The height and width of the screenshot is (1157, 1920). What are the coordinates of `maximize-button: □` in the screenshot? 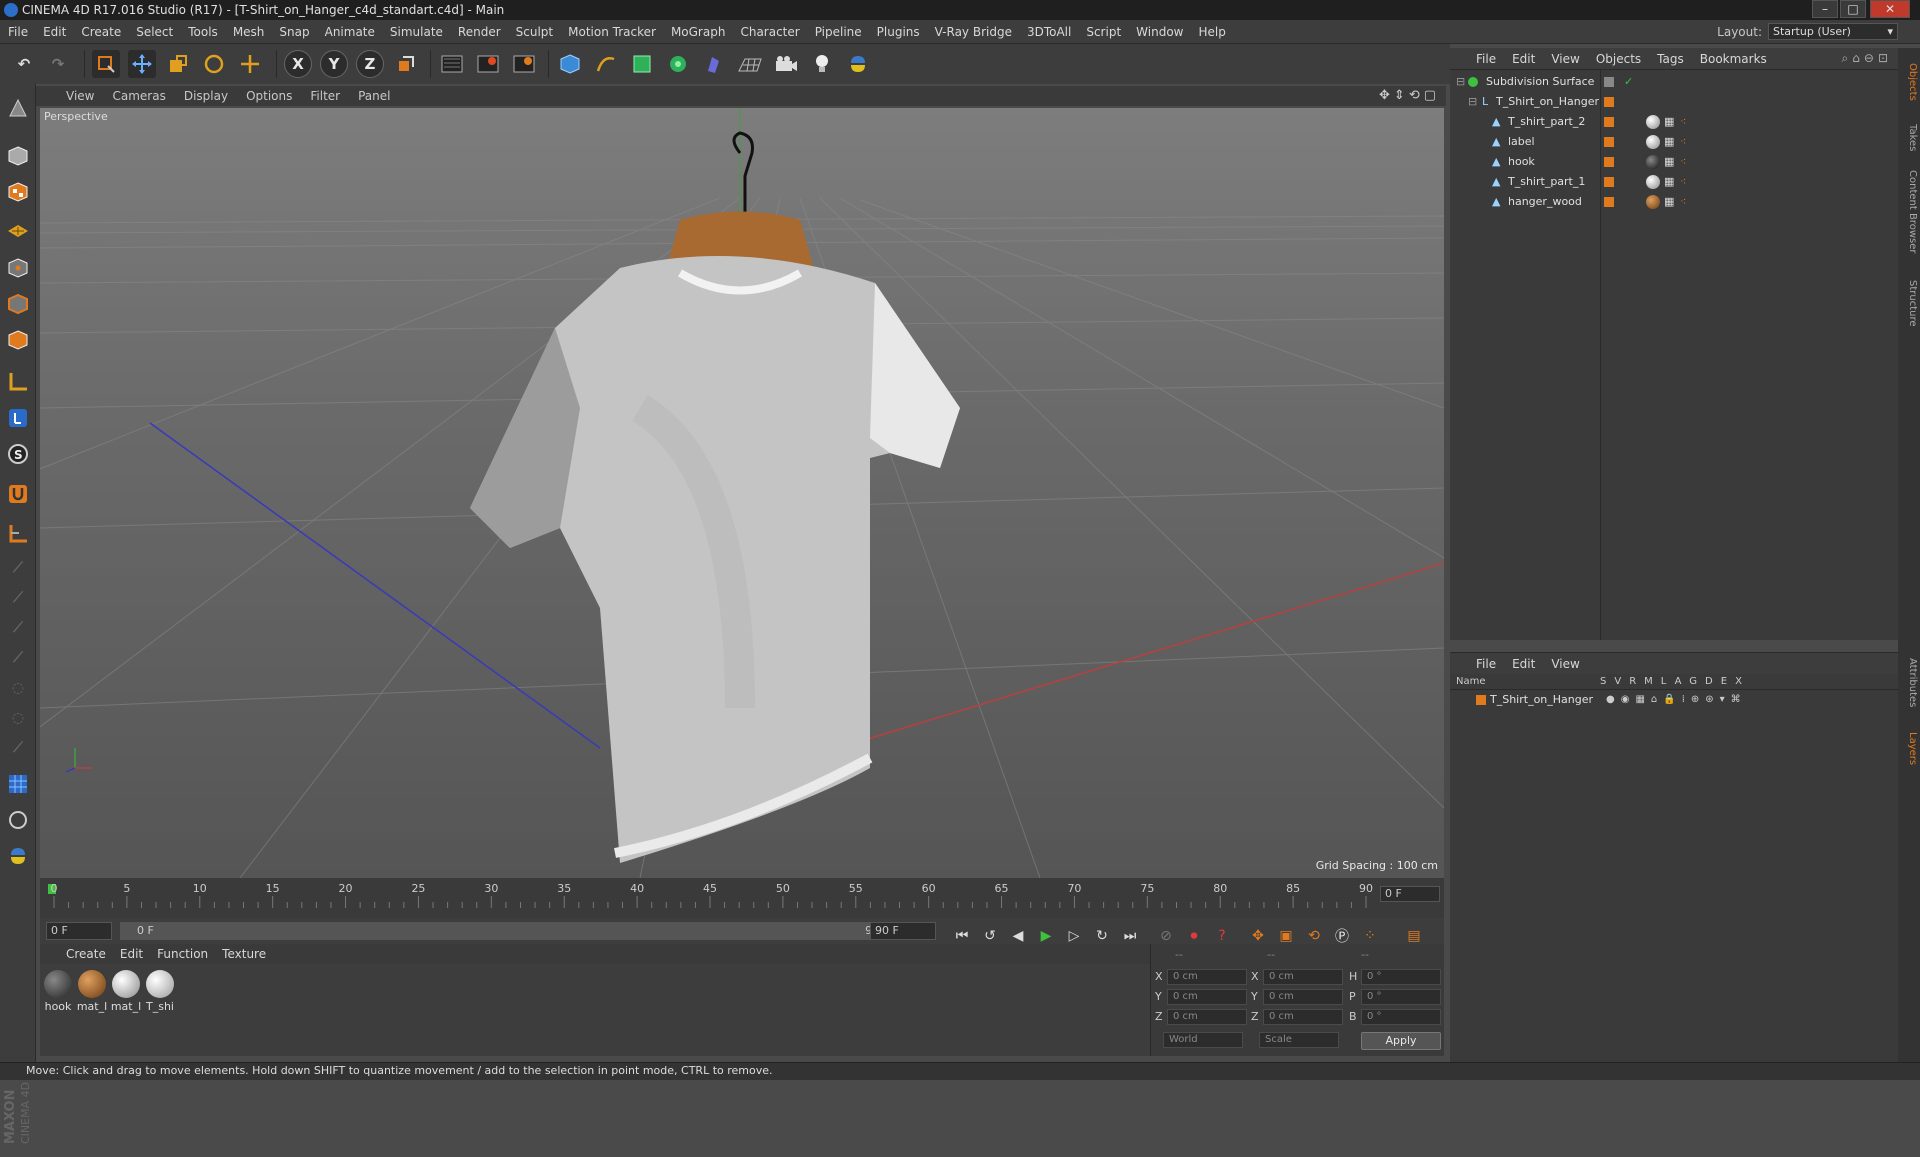 It's located at (1853, 9).